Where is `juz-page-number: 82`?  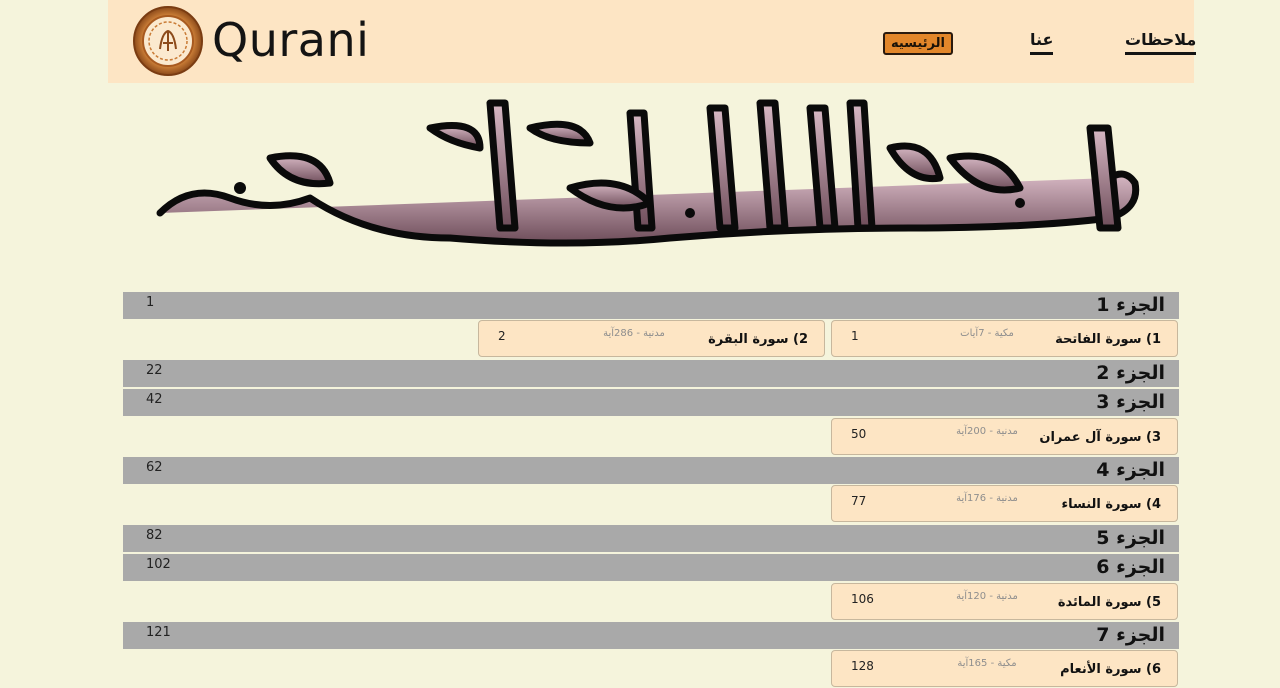 juz-page-number: 82 is located at coordinates (154, 535).